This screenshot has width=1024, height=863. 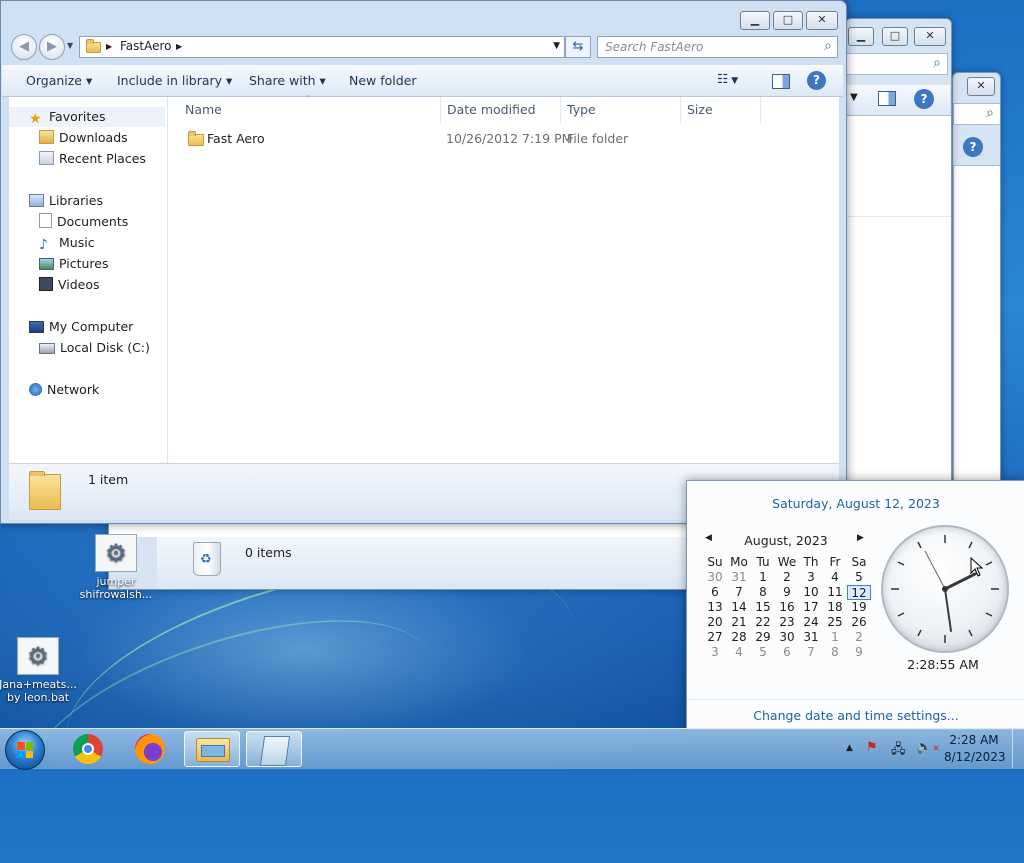 I want to click on long-date-link: Saturday, August 12, 2023, so click(x=855, y=503).